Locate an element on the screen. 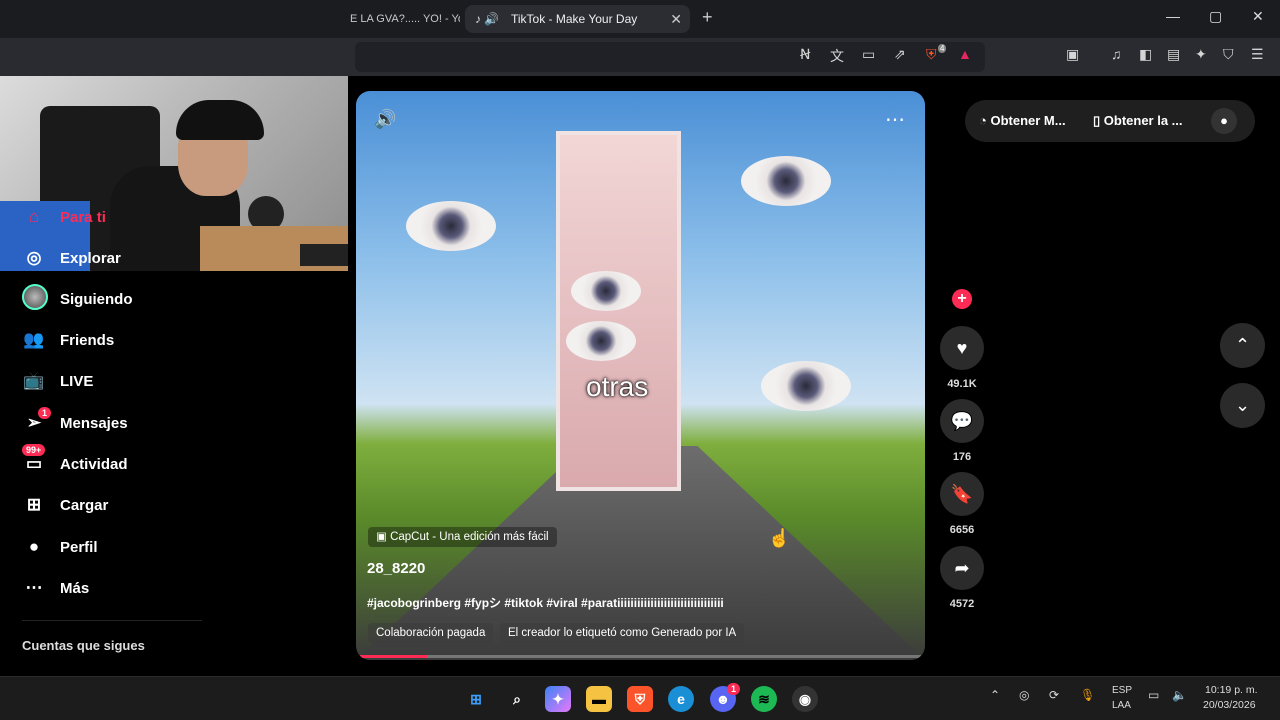 This screenshot has height=720, width=1280. spotify-icon: ≋ is located at coordinates (764, 699).